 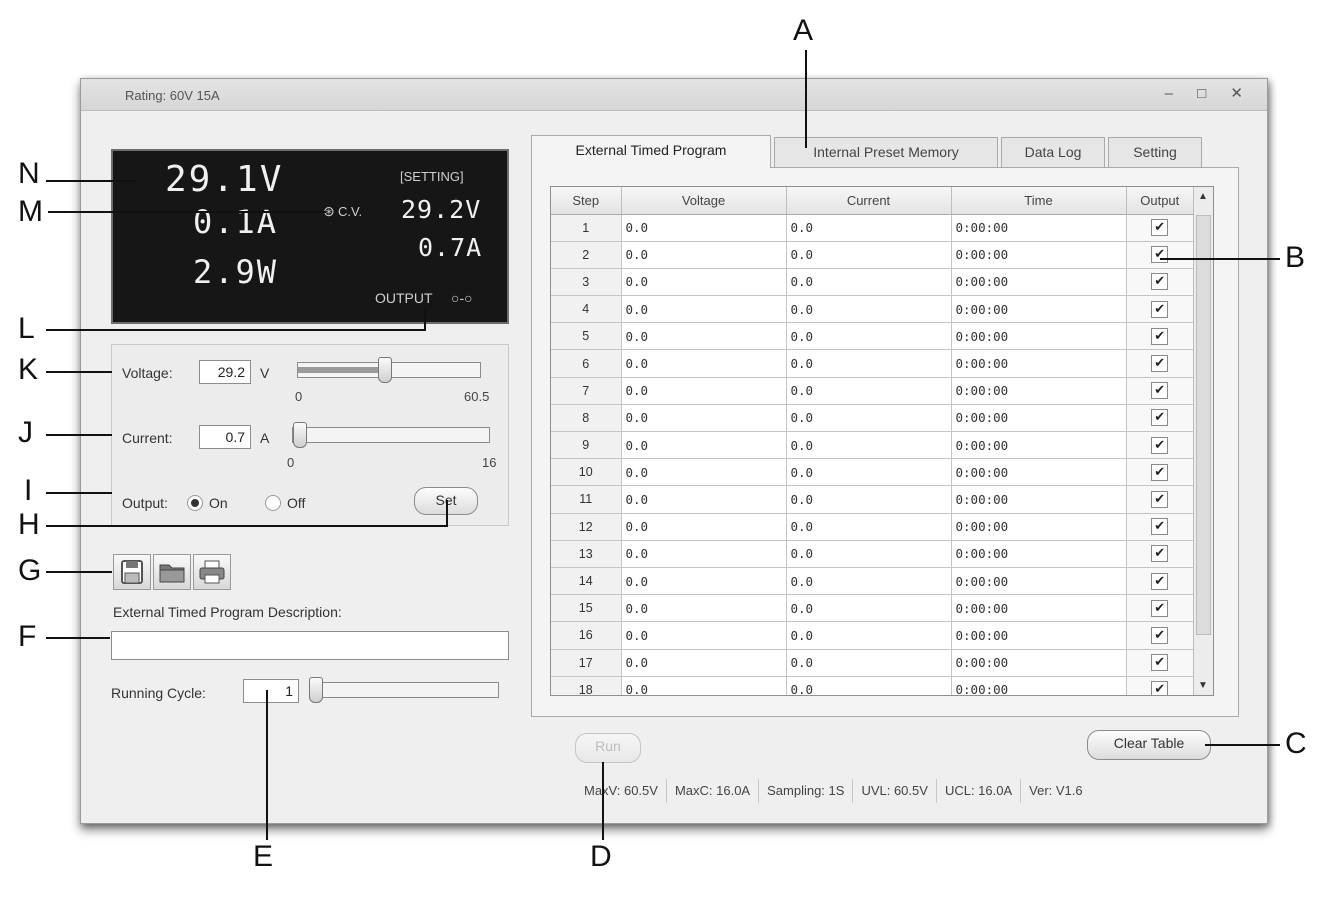 What do you see at coordinates (271, 691) in the screenshot?
I see `running-cycle-input: 1` at bounding box center [271, 691].